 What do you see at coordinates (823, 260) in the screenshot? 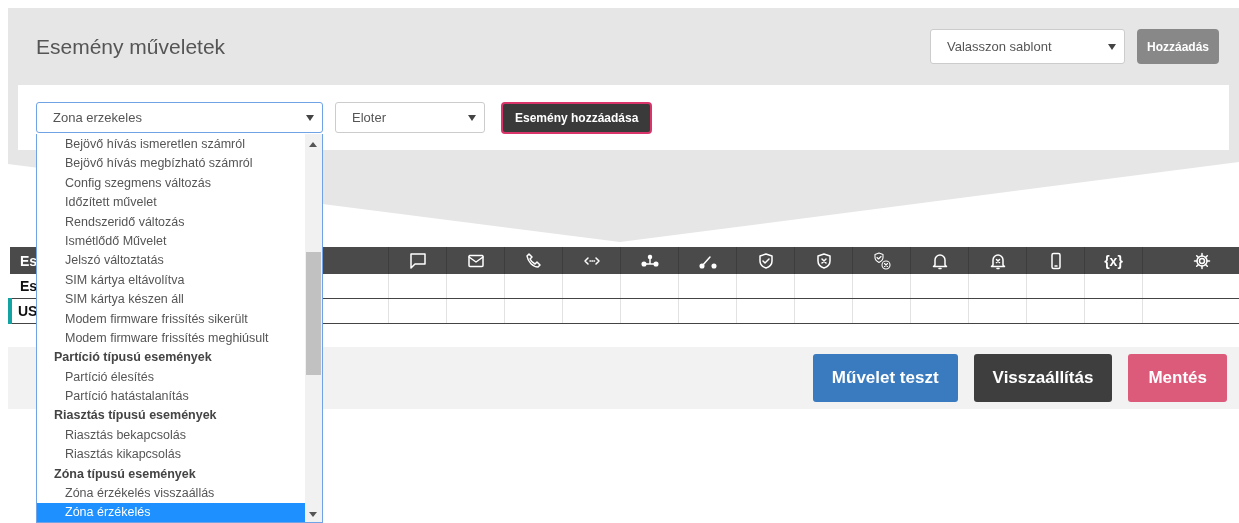
I see `shield-x-icon` at bounding box center [823, 260].